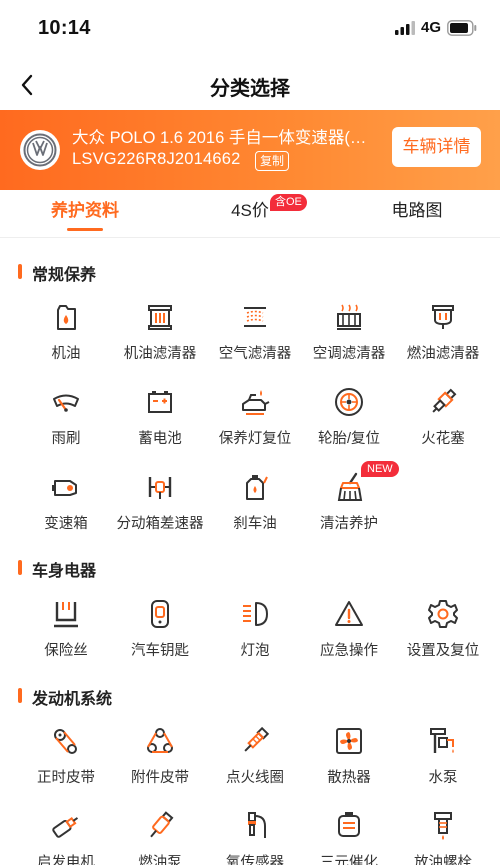  What do you see at coordinates (257, 487) in the screenshot?
I see `brake-fluid-icon` at bounding box center [257, 487].